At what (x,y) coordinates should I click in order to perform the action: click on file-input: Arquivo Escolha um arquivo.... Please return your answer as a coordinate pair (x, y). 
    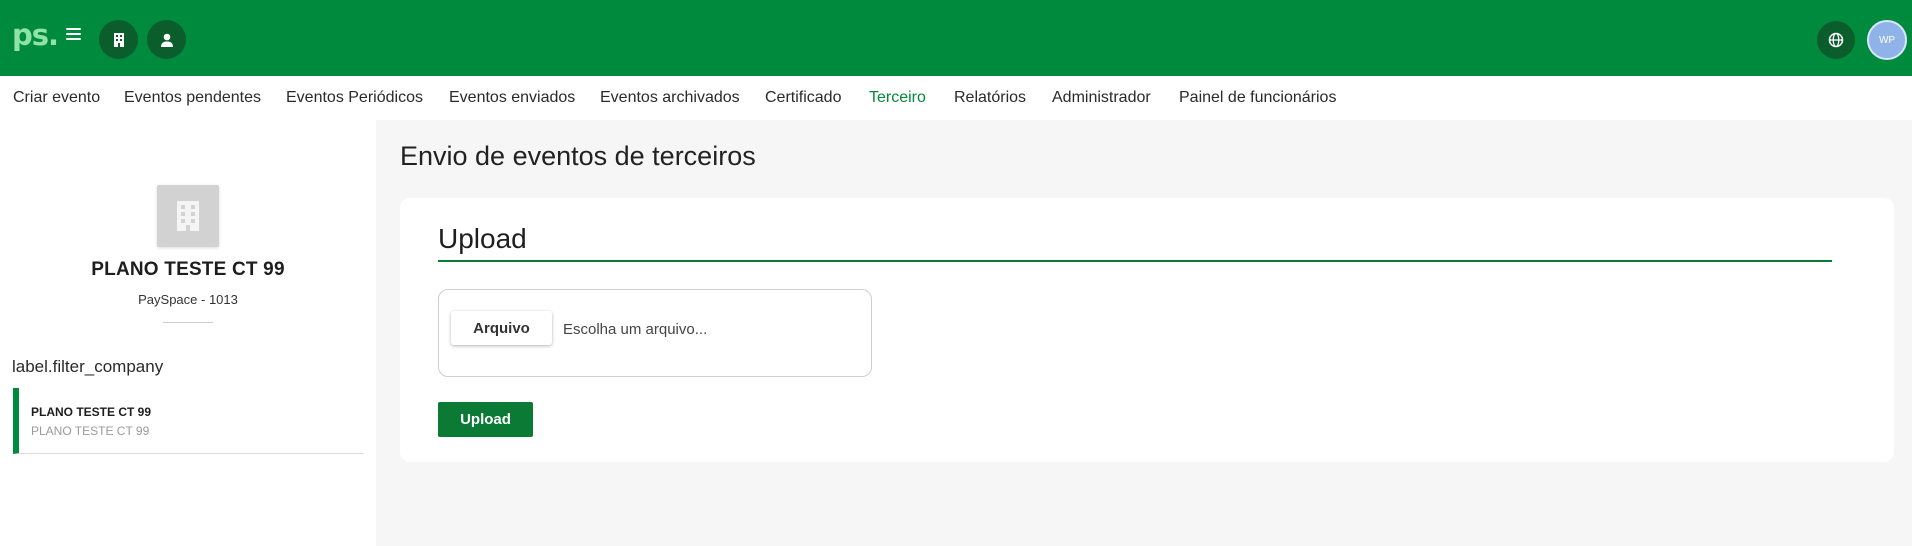
    Looking at the image, I should click on (655, 333).